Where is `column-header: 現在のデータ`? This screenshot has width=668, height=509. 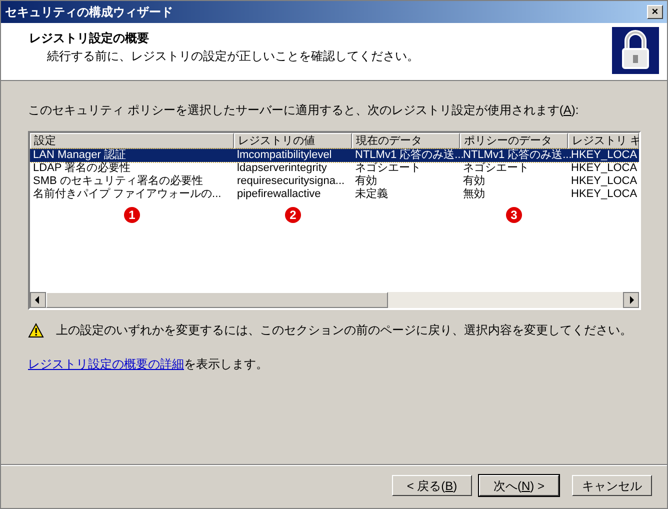
column-header: 現在のデータ is located at coordinates (406, 141).